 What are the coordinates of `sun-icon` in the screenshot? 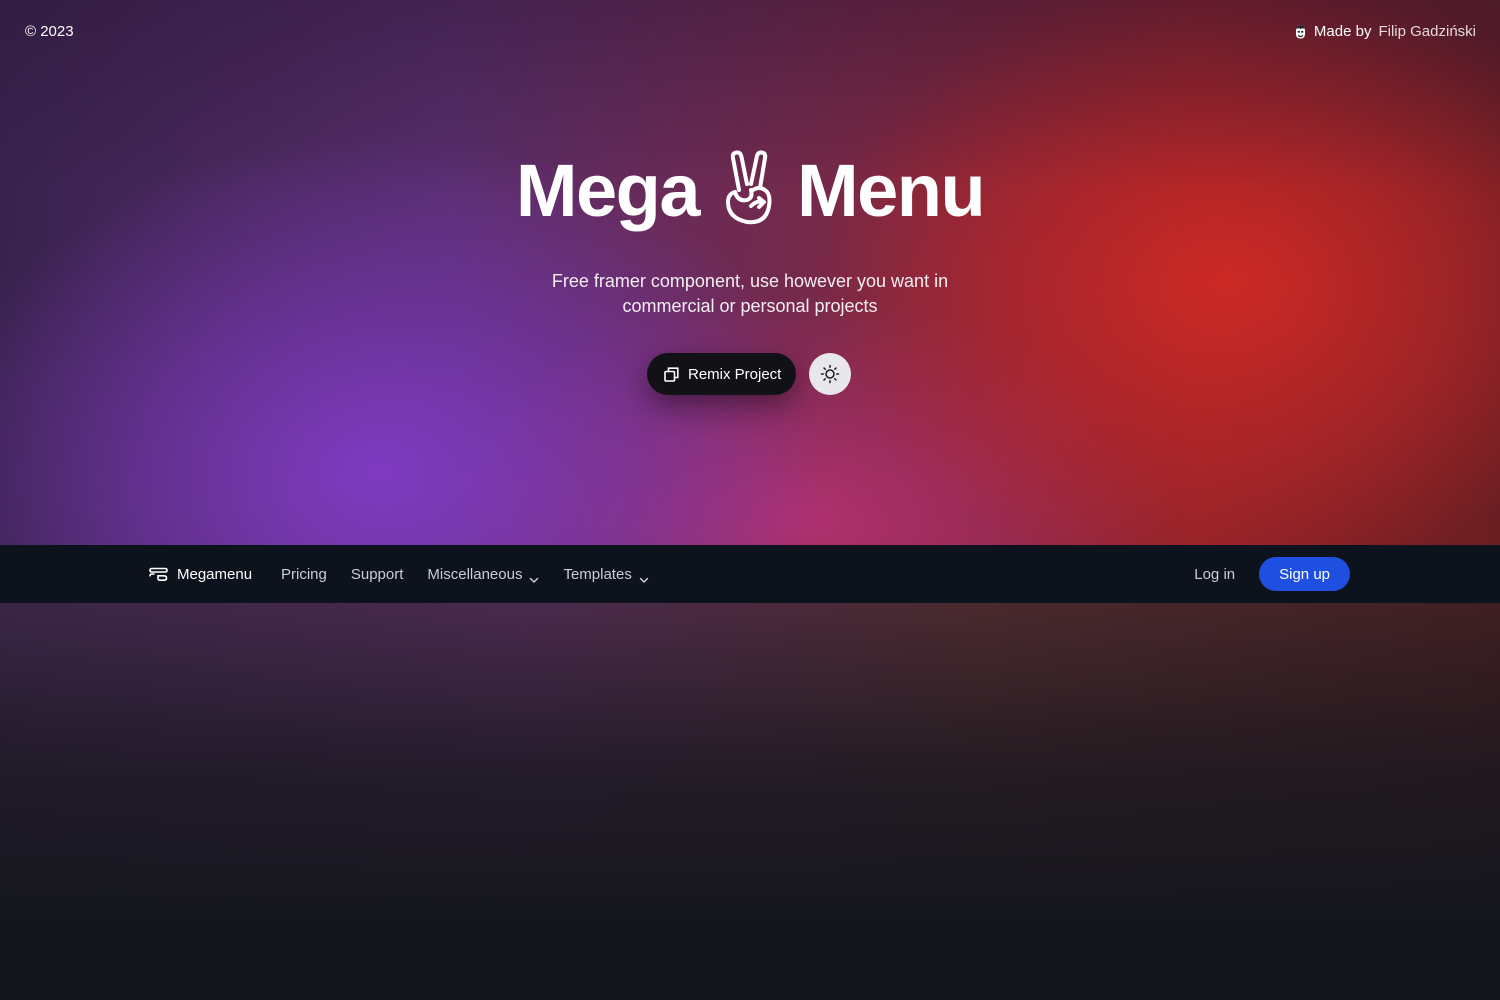 It's located at (830, 374).